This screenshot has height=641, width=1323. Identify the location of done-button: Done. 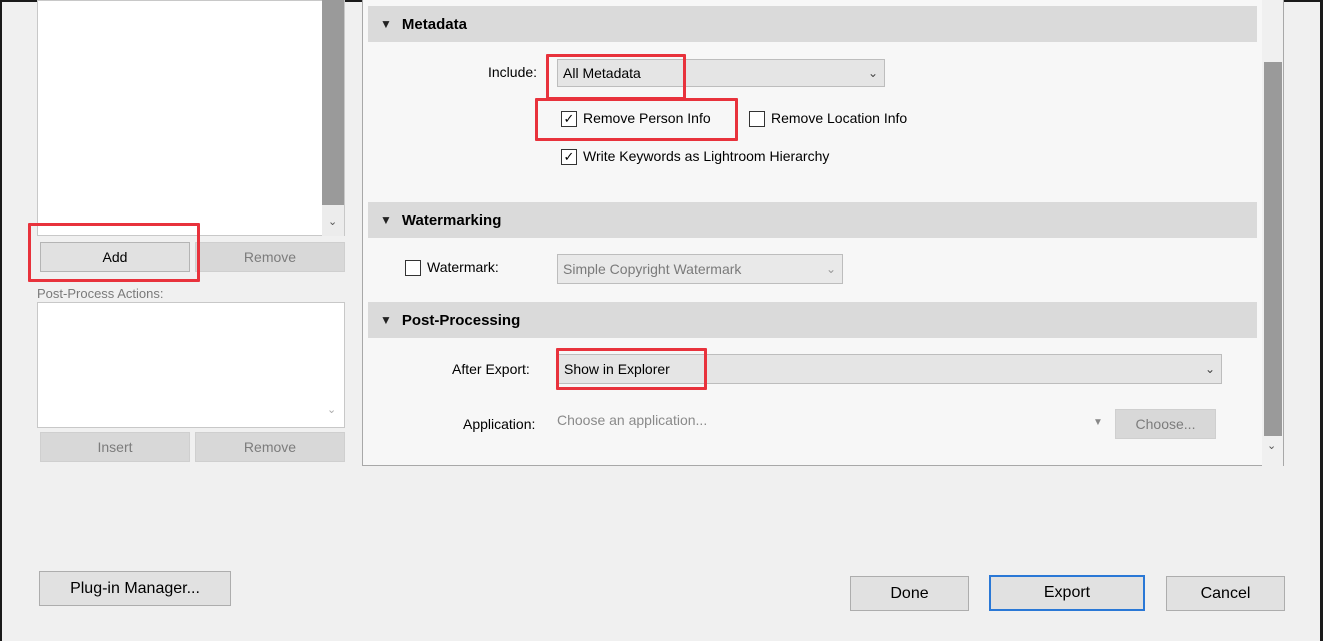
(909, 593).